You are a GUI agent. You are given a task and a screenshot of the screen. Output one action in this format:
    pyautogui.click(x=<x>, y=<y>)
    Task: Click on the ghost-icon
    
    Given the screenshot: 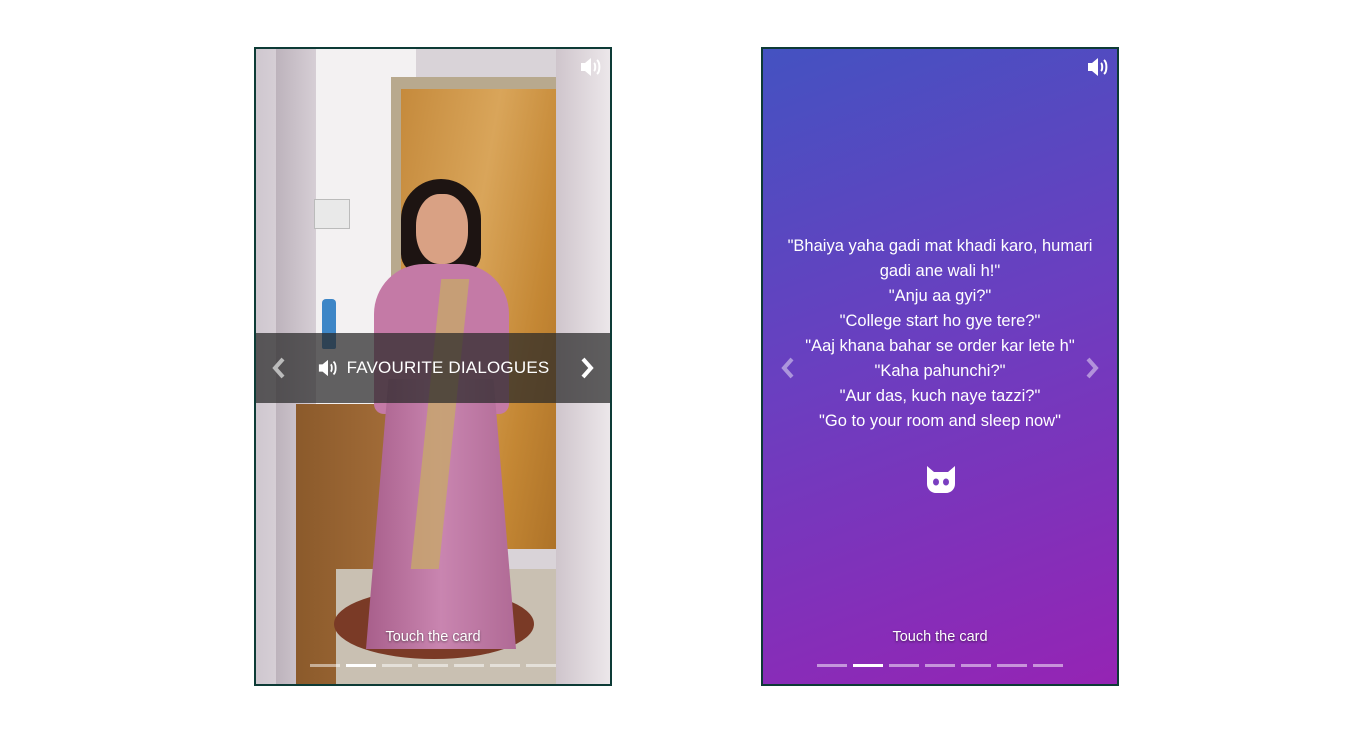 What is the action you would take?
    pyautogui.click(x=941, y=479)
    